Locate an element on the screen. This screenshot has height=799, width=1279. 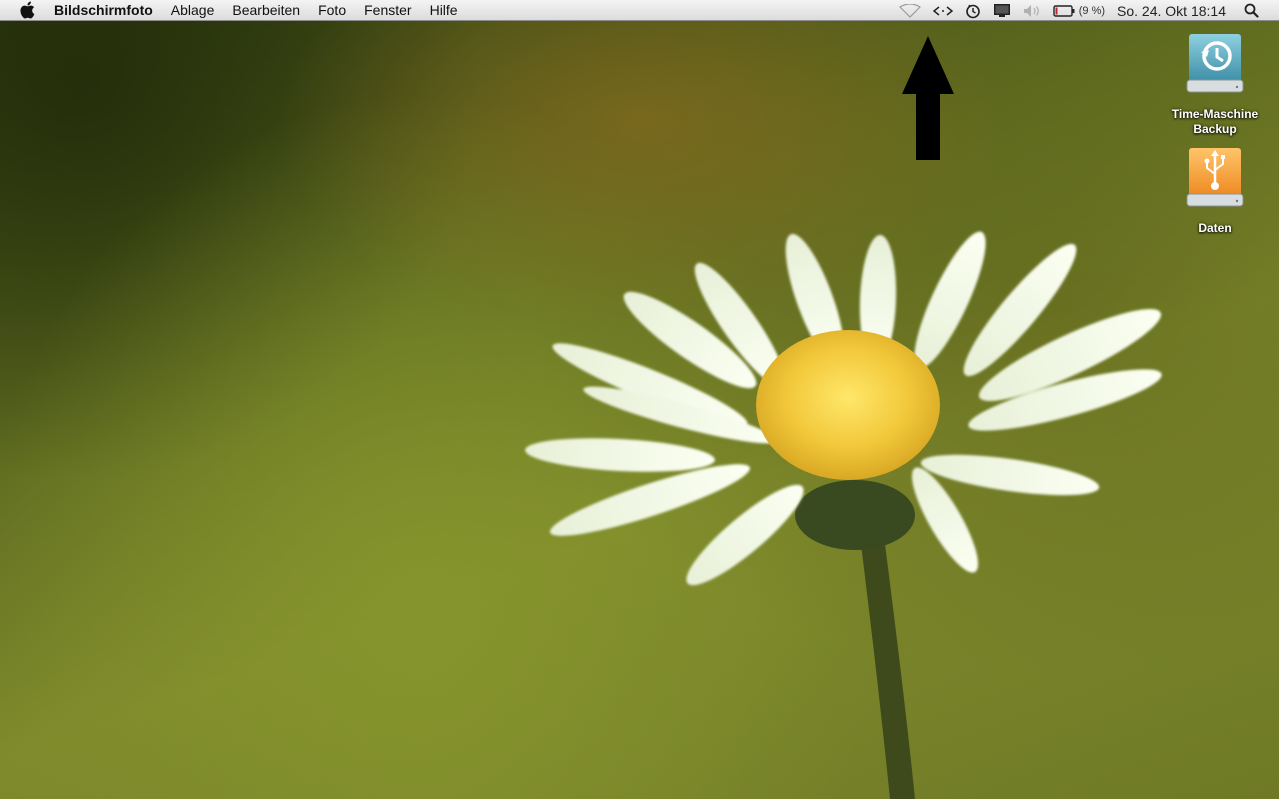
wifi-icon is located at coordinates (909, 10).